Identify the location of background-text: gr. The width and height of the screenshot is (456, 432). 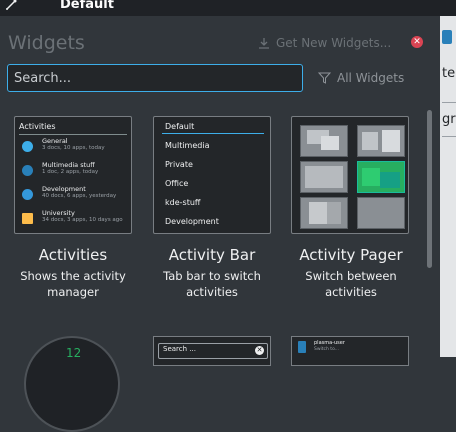
(449, 119).